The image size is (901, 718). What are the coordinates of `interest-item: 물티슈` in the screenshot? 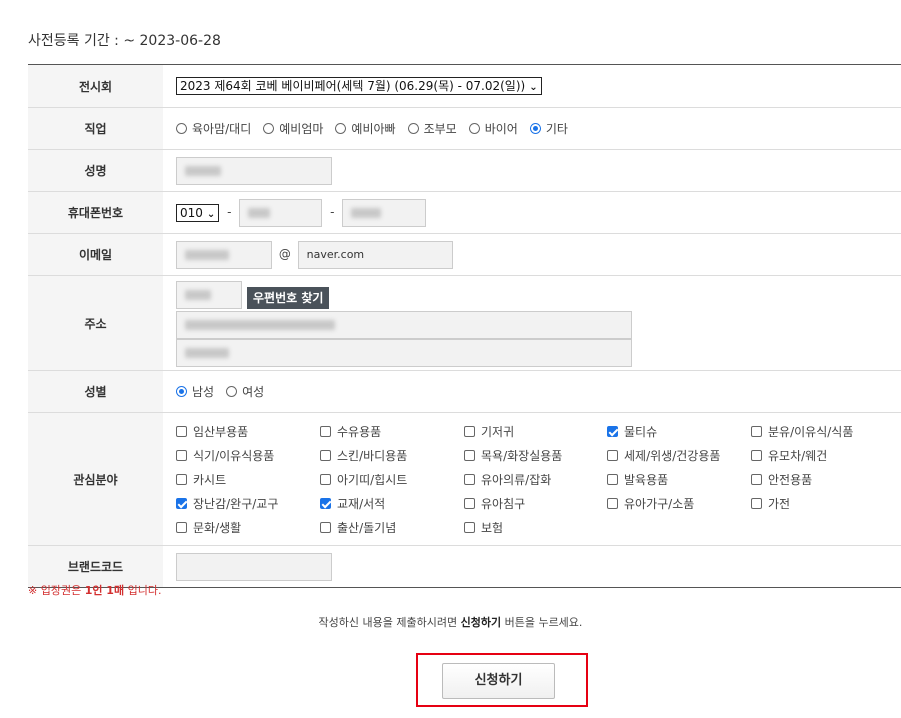 It's located at (679, 431).